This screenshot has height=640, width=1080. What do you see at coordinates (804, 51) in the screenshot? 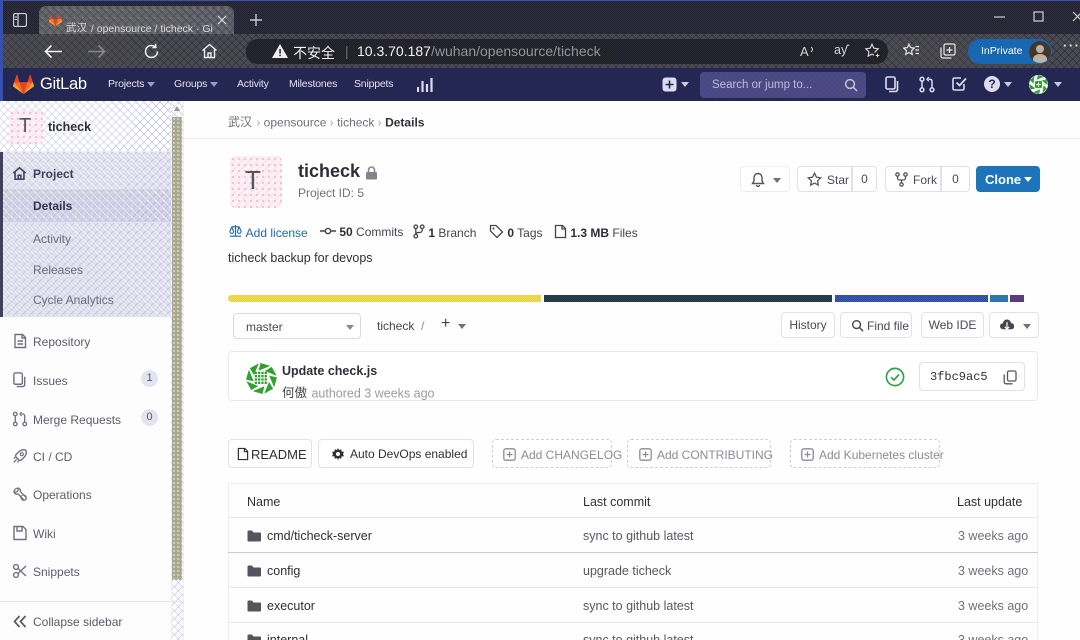
I see `svg-text: A` at bounding box center [804, 51].